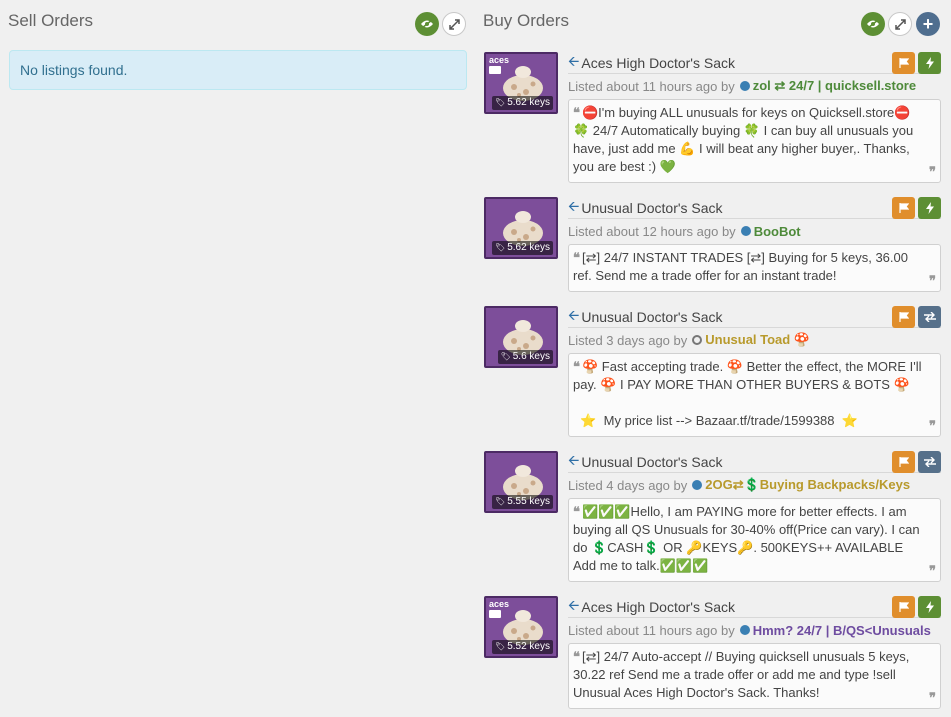 The height and width of the screenshot is (717, 951). Describe the element at coordinates (51, 20) in the screenshot. I see `sell-orders-title: Sell Orders` at that location.